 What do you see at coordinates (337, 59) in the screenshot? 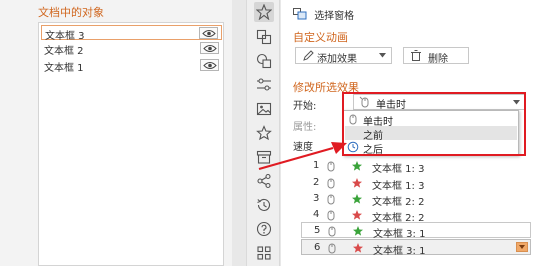
I see `add-effect-label: 添加效果` at bounding box center [337, 59].